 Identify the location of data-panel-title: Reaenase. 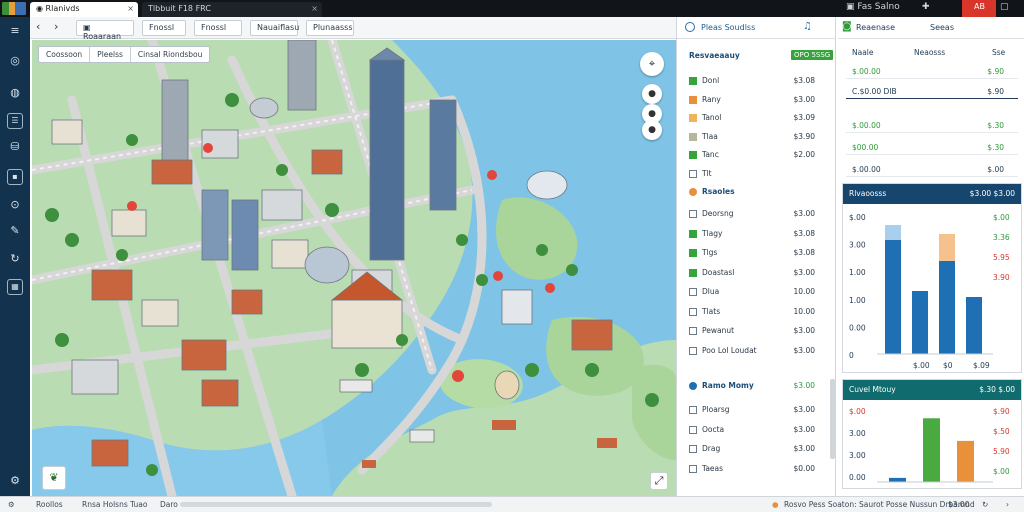
(876, 27).